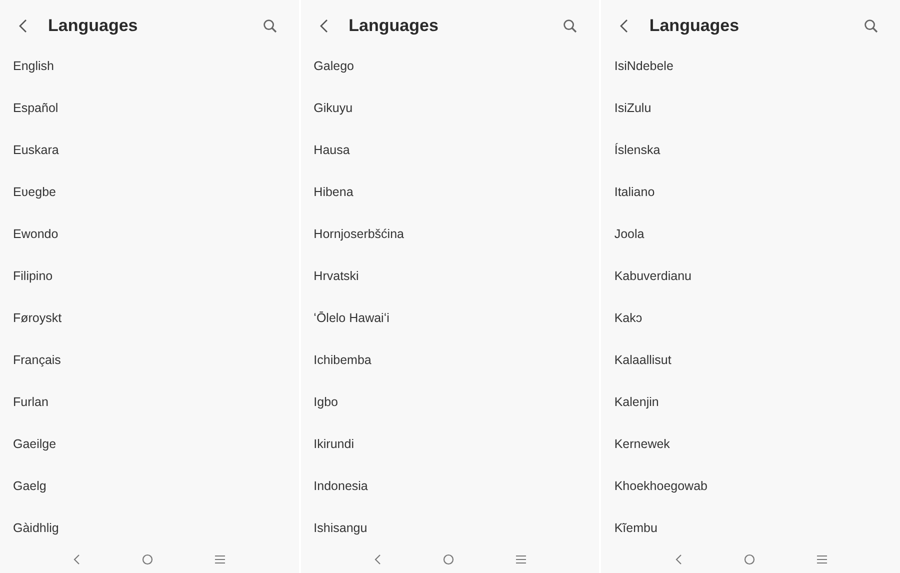 The image size is (900, 573). Describe the element at coordinates (352, 317) in the screenshot. I see `language-item: ʻŌlelo Hawaiʻi` at that location.